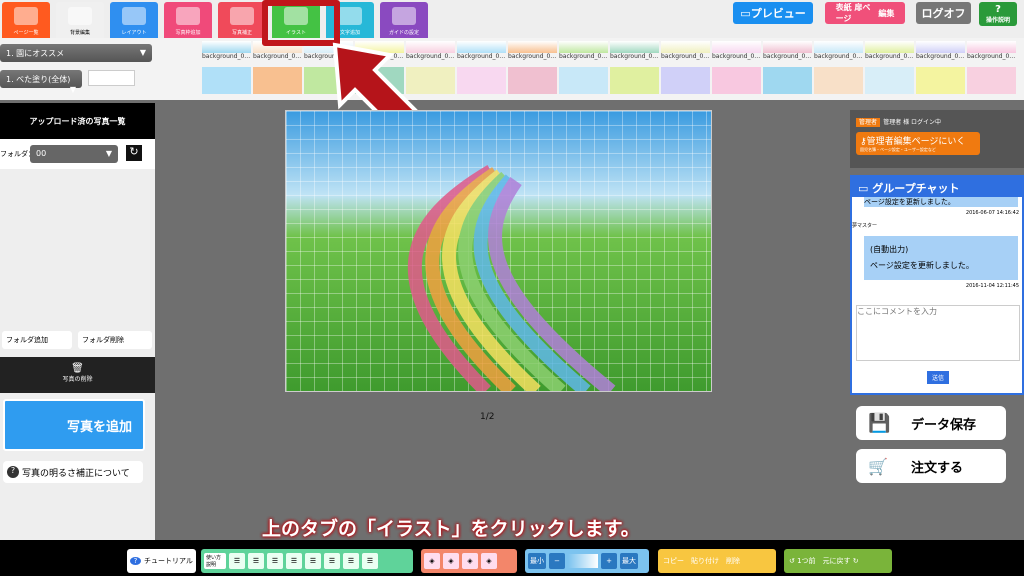 The image size is (1024, 576). What do you see at coordinates (629, 561) in the screenshot?
I see `zoom-max-button: 最大` at bounding box center [629, 561].